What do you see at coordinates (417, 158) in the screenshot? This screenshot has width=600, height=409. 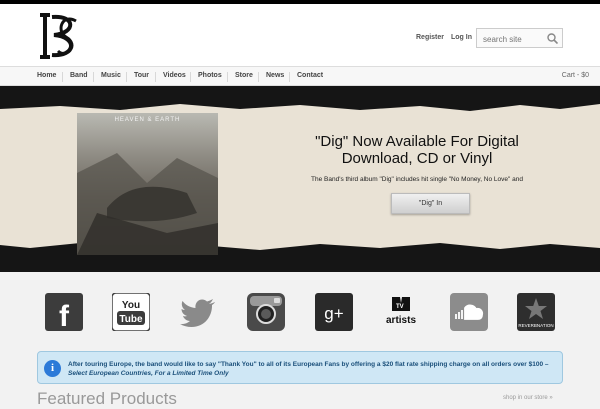 I see `hero-headline-line2: Download, CD or Vinyl` at bounding box center [417, 158].